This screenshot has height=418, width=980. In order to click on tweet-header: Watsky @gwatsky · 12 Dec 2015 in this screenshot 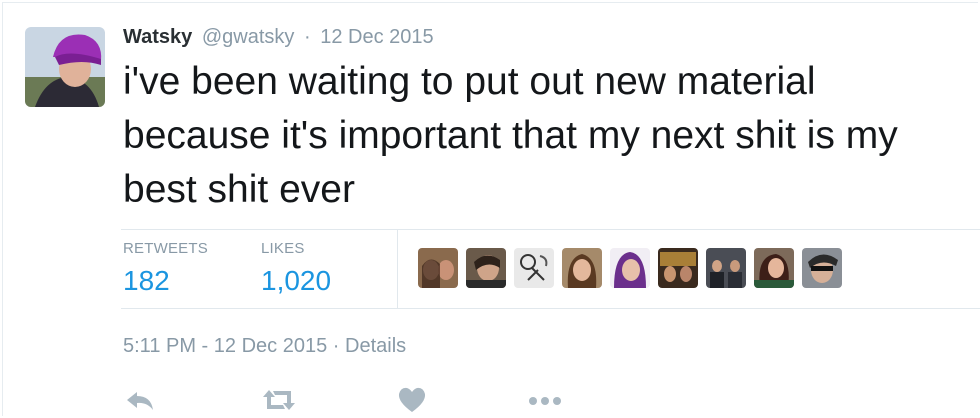, I will do `click(278, 37)`.